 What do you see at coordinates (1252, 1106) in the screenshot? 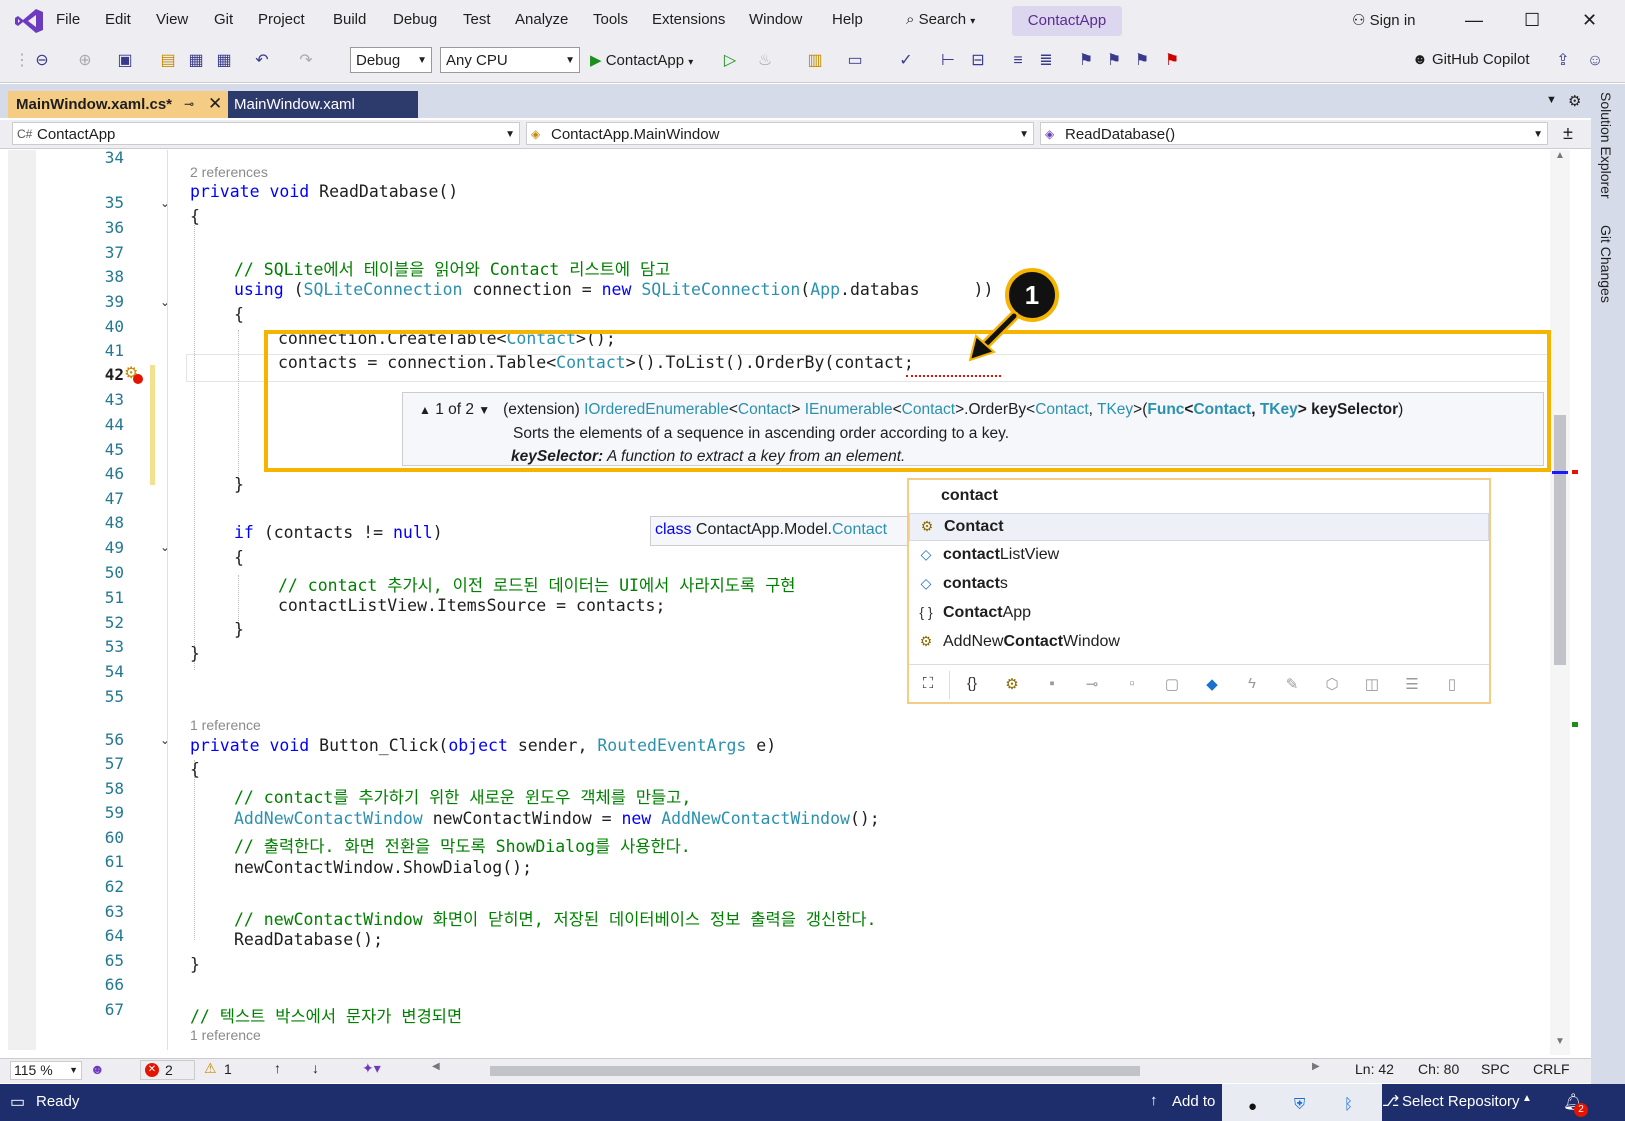
I see `chat-icon: ●` at bounding box center [1252, 1106].